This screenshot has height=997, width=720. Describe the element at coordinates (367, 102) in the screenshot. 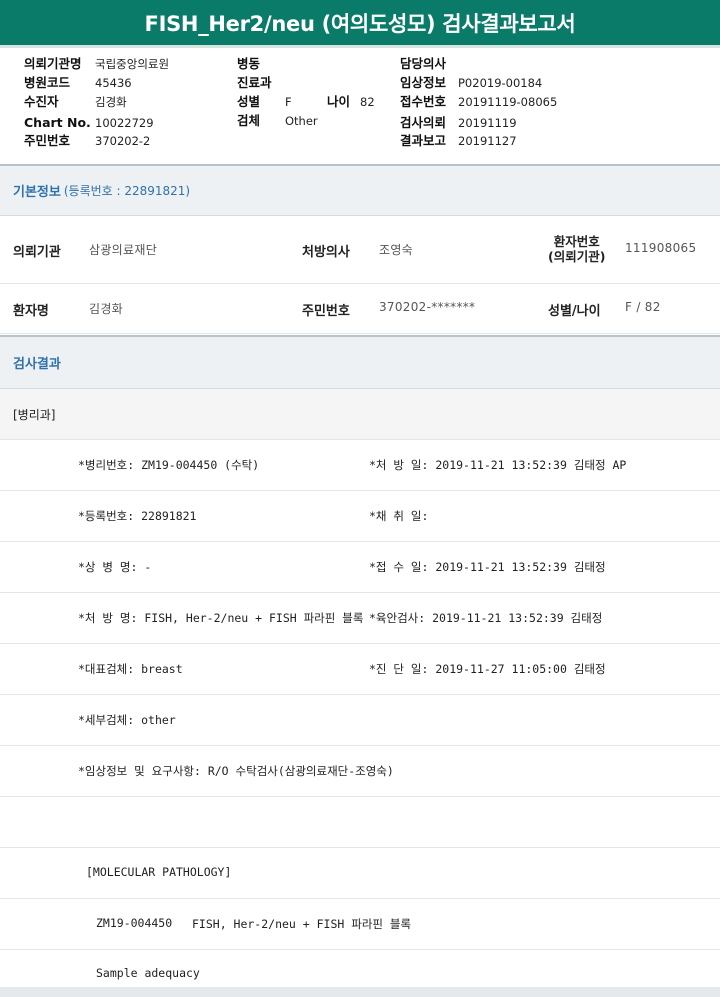

I see `header-value-age: 82` at that location.